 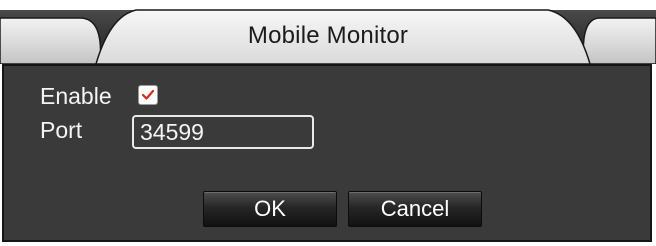 I want to click on enable-label: Enable, so click(x=76, y=96).